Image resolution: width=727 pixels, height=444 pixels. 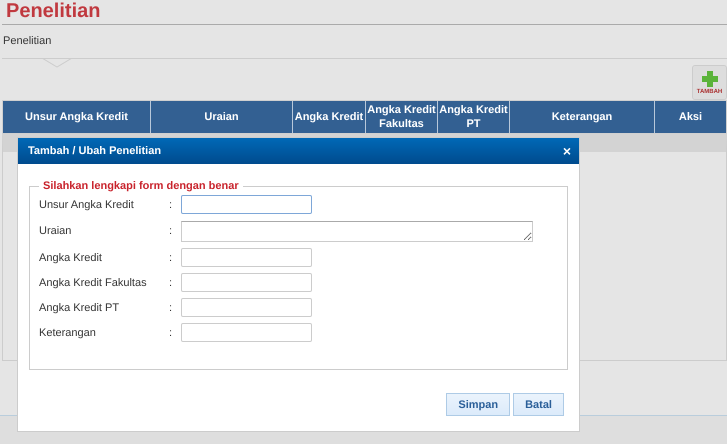 I want to click on dialog-title: Tambah / Ubah Penelitian, so click(x=95, y=151).